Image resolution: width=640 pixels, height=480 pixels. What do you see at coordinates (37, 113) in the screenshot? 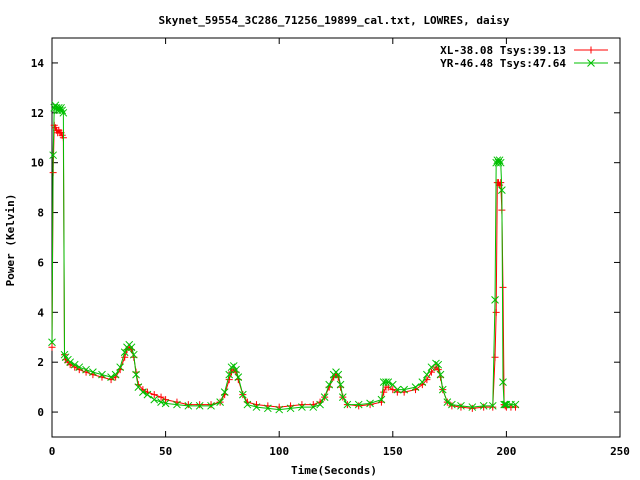
I see `y-tick-label: 12` at bounding box center [37, 113].